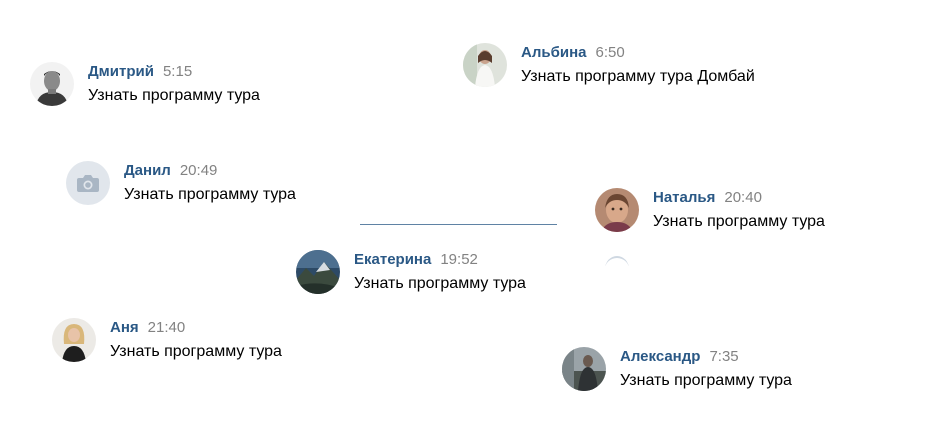  Describe the element at coordinates (553, 52) in the screenshot. I see `sender-name: Альбина` at that location.